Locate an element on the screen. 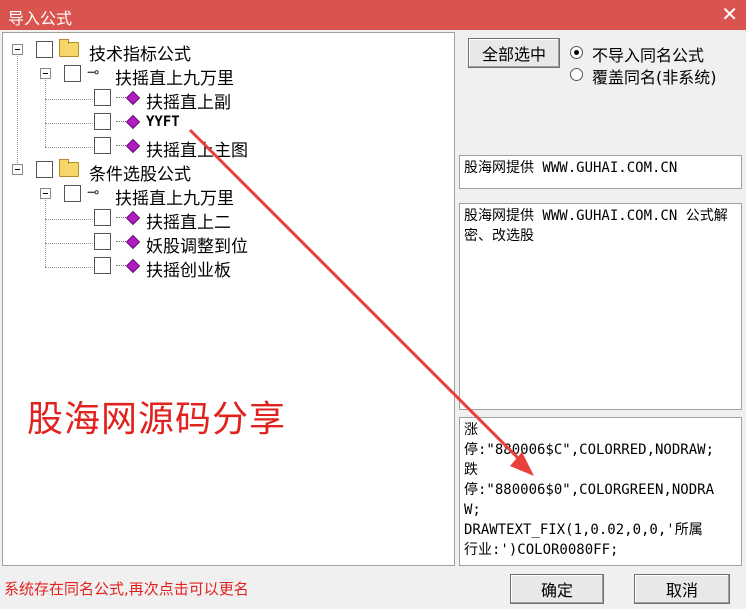 This screenshot has height=609, width=746. description-text: 股海网提供 WWW.GUHAI.COM.CN 公式解密、改选股 is located at coordinates (596, 226).